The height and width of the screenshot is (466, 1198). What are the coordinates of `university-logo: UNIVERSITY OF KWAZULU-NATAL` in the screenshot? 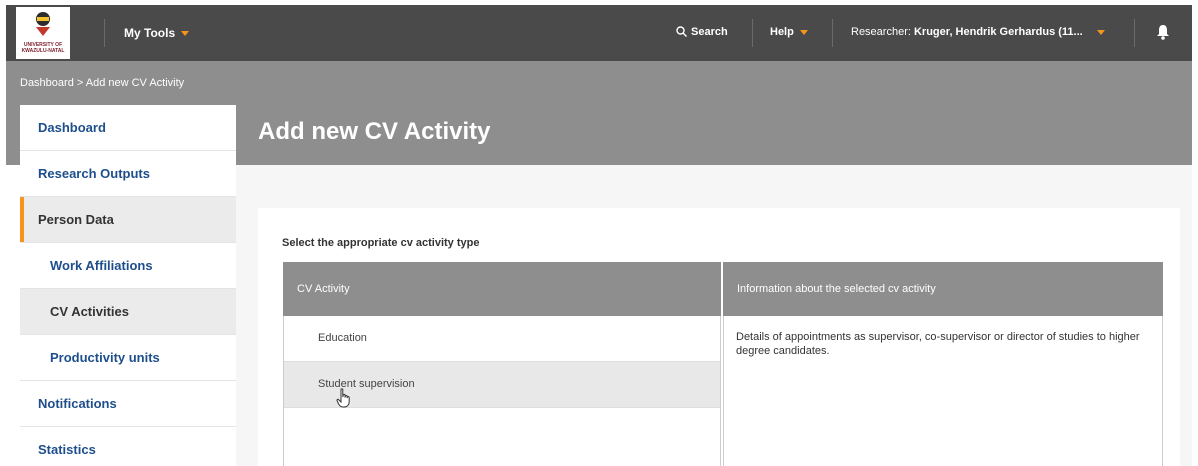 It's located at (43, 33).